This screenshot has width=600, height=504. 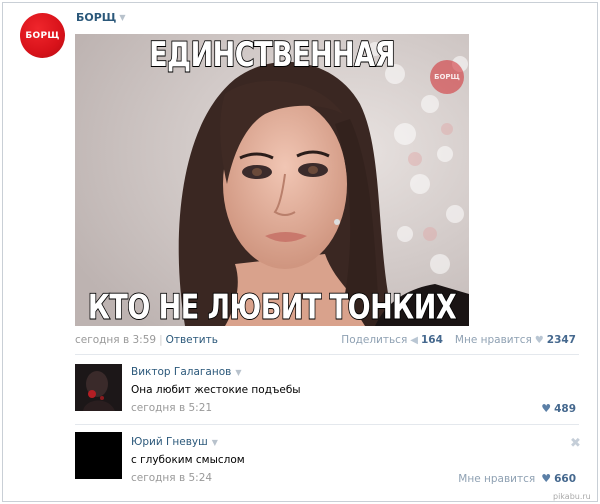 I want to click on comment-author-row: Виктор Галаганов ▼, so click(x=186, y=372).